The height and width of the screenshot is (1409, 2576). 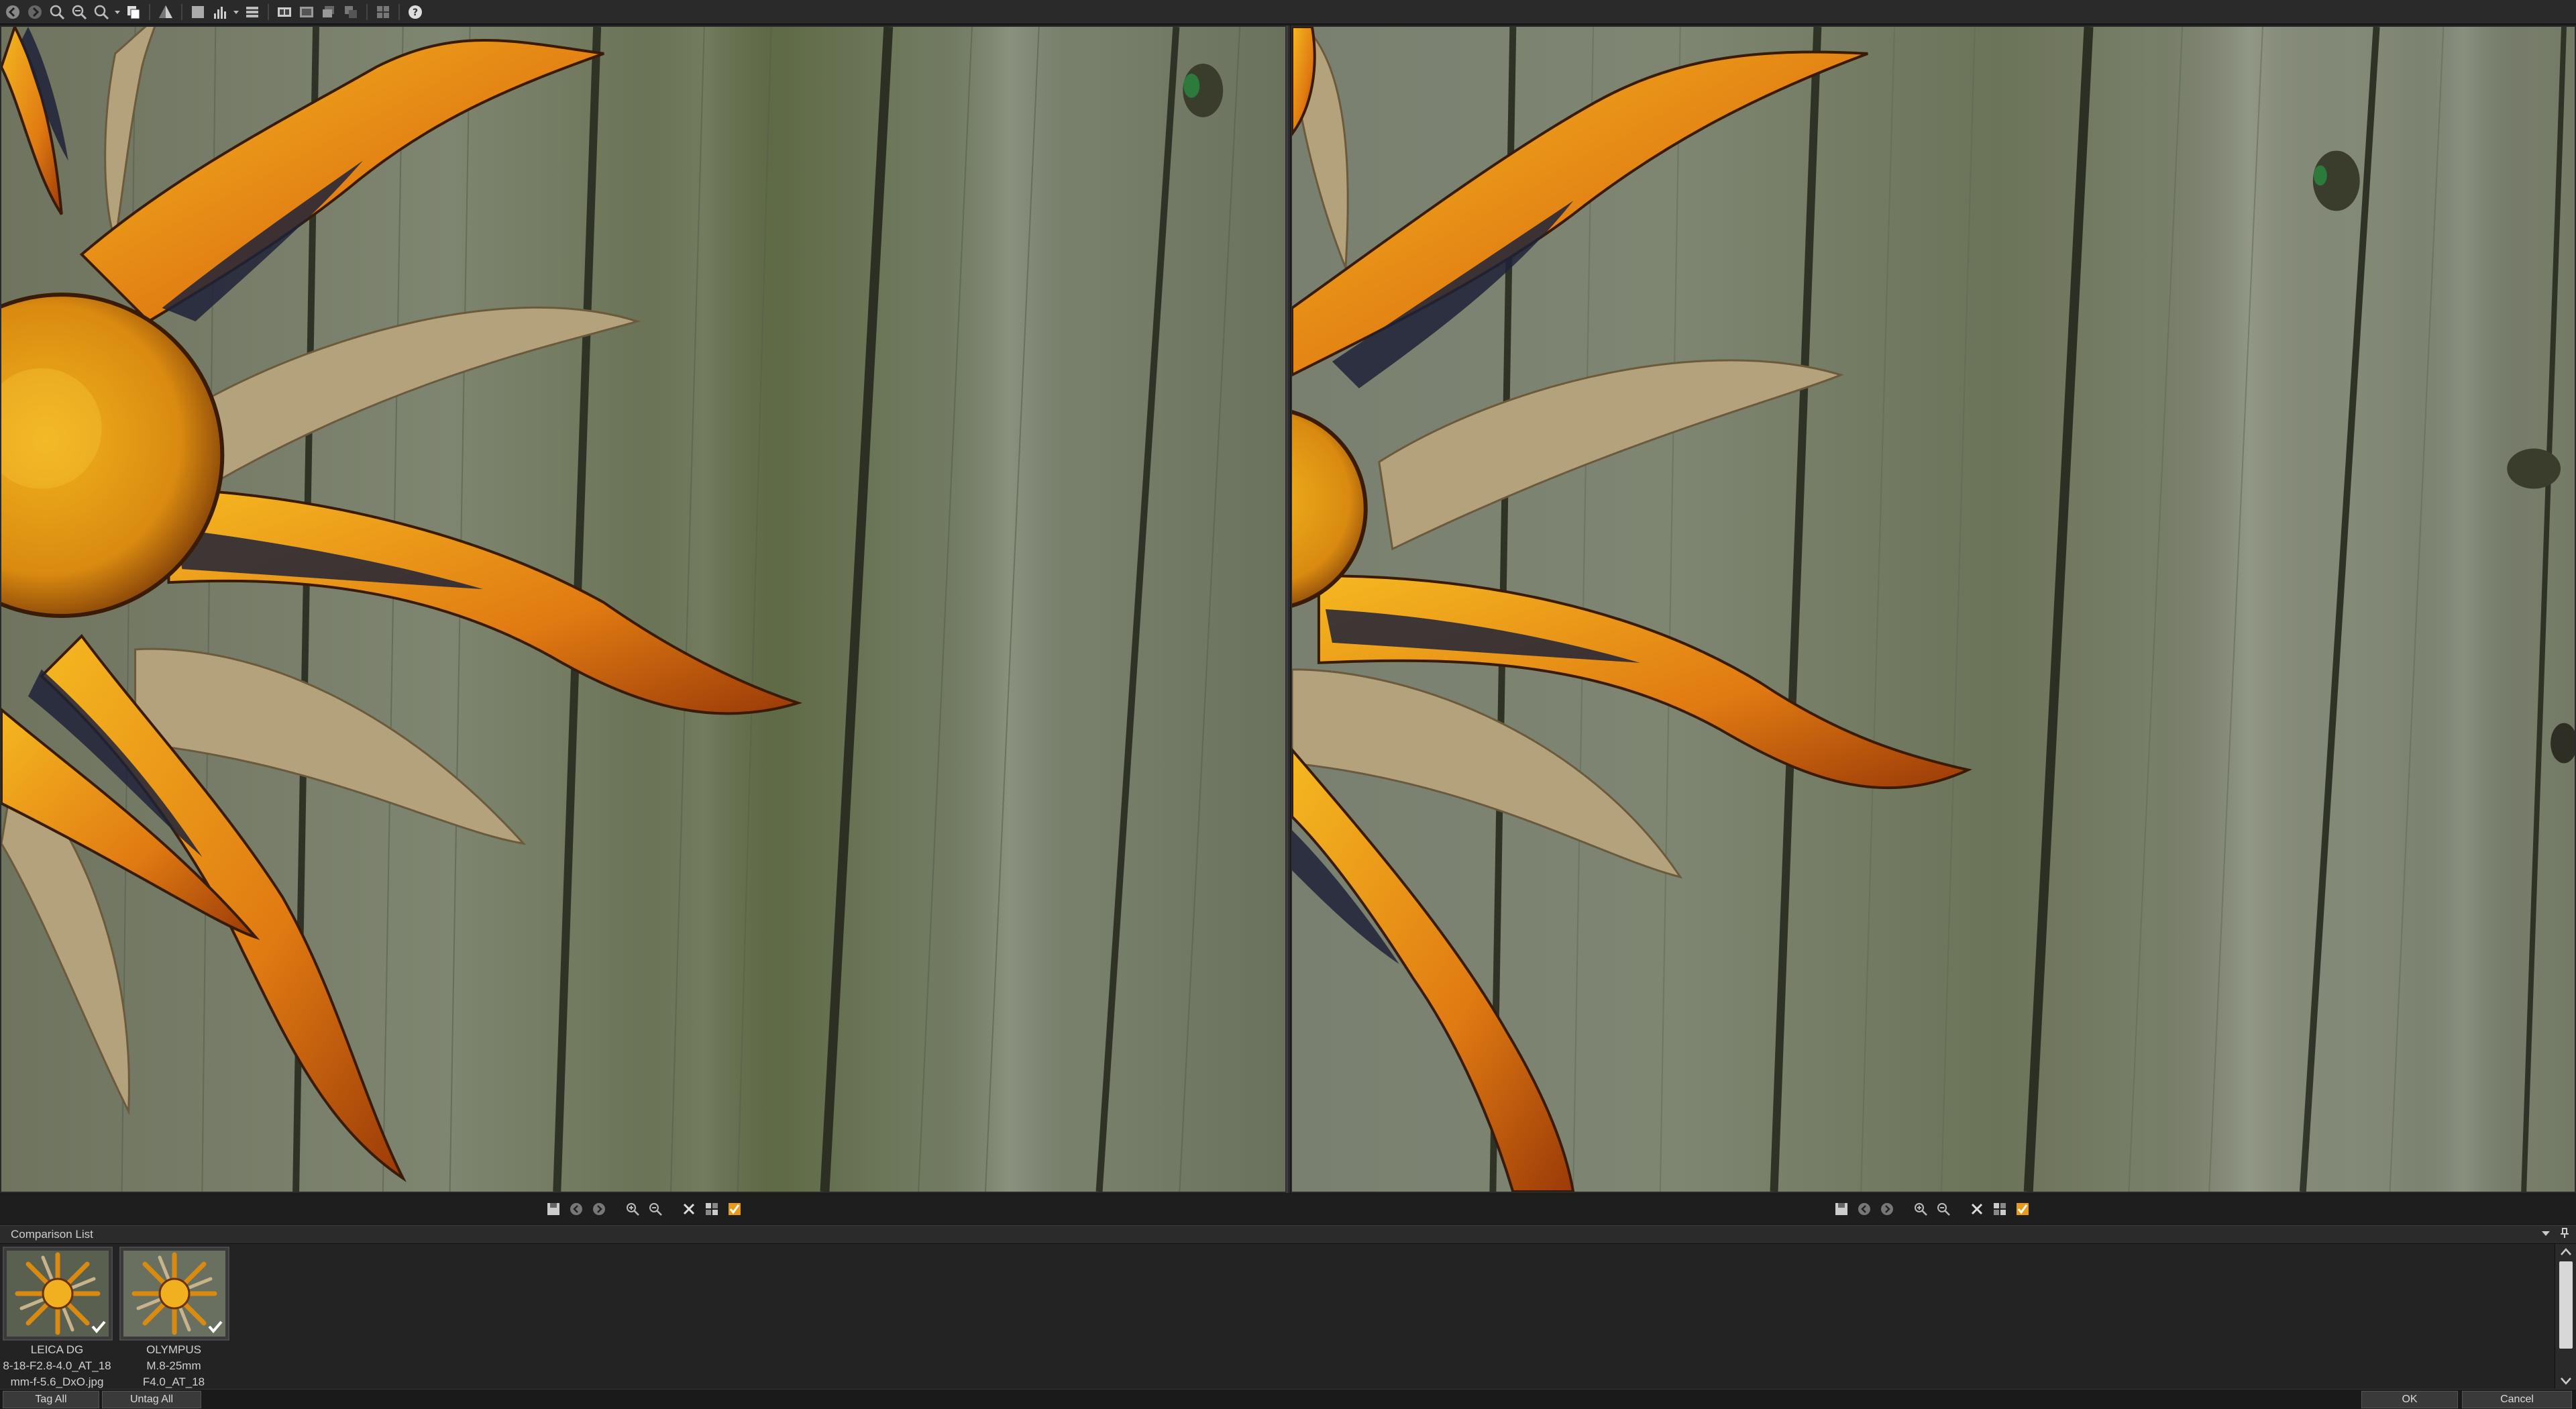 What do you see at coordinates (2566, 1380) in the screenshot?
I see `scroll-down-icon` at bounding box center [2566, 1380].